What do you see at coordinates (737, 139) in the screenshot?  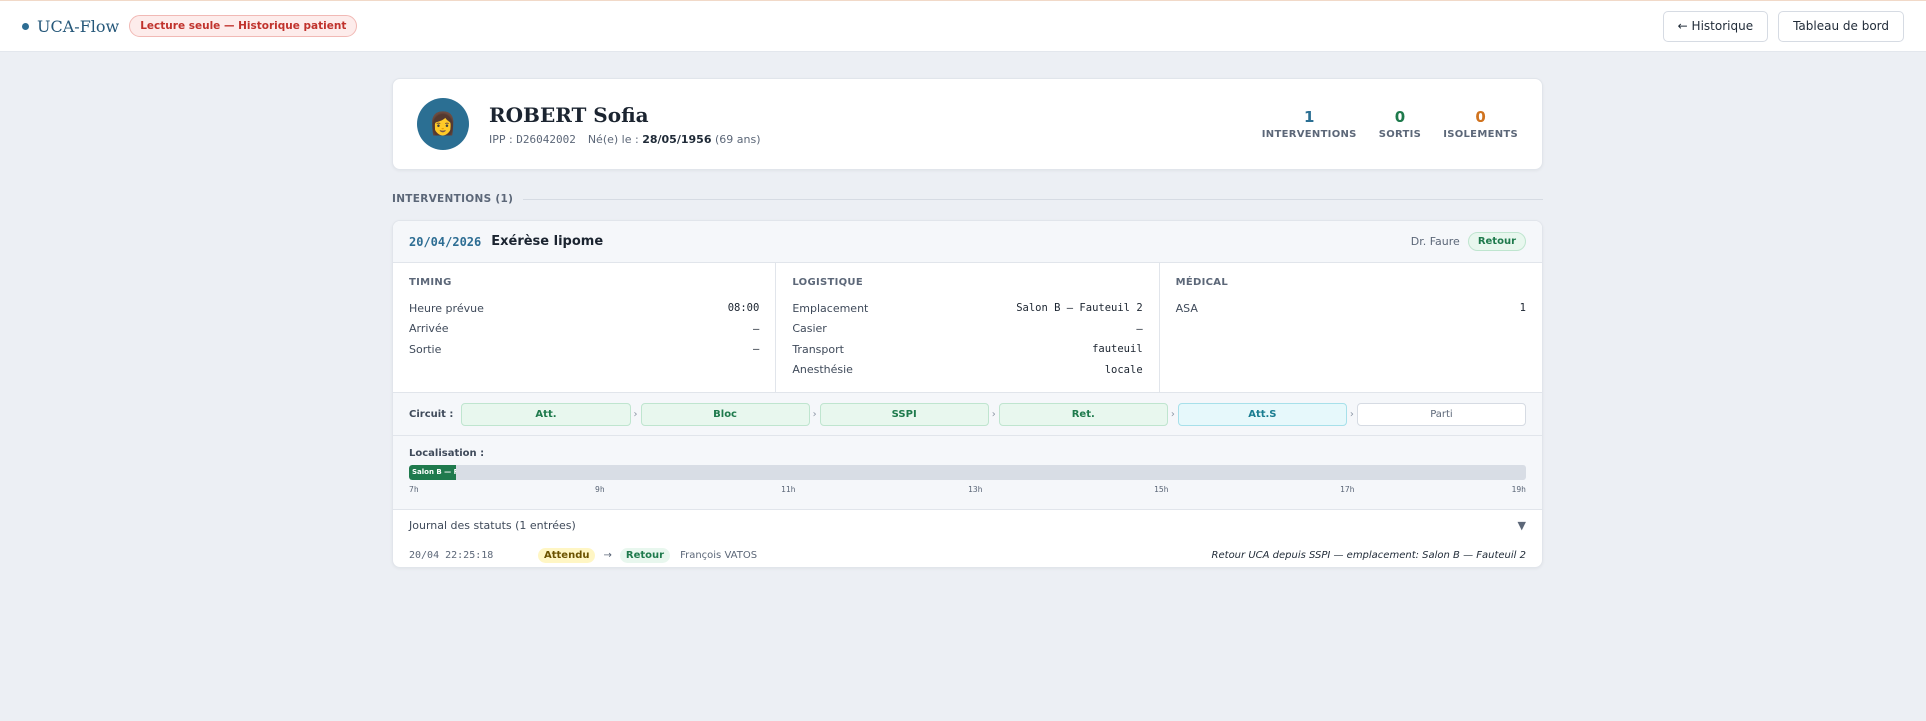 I see `patient-age: (69 ans)` at bounding box center [737, 139].